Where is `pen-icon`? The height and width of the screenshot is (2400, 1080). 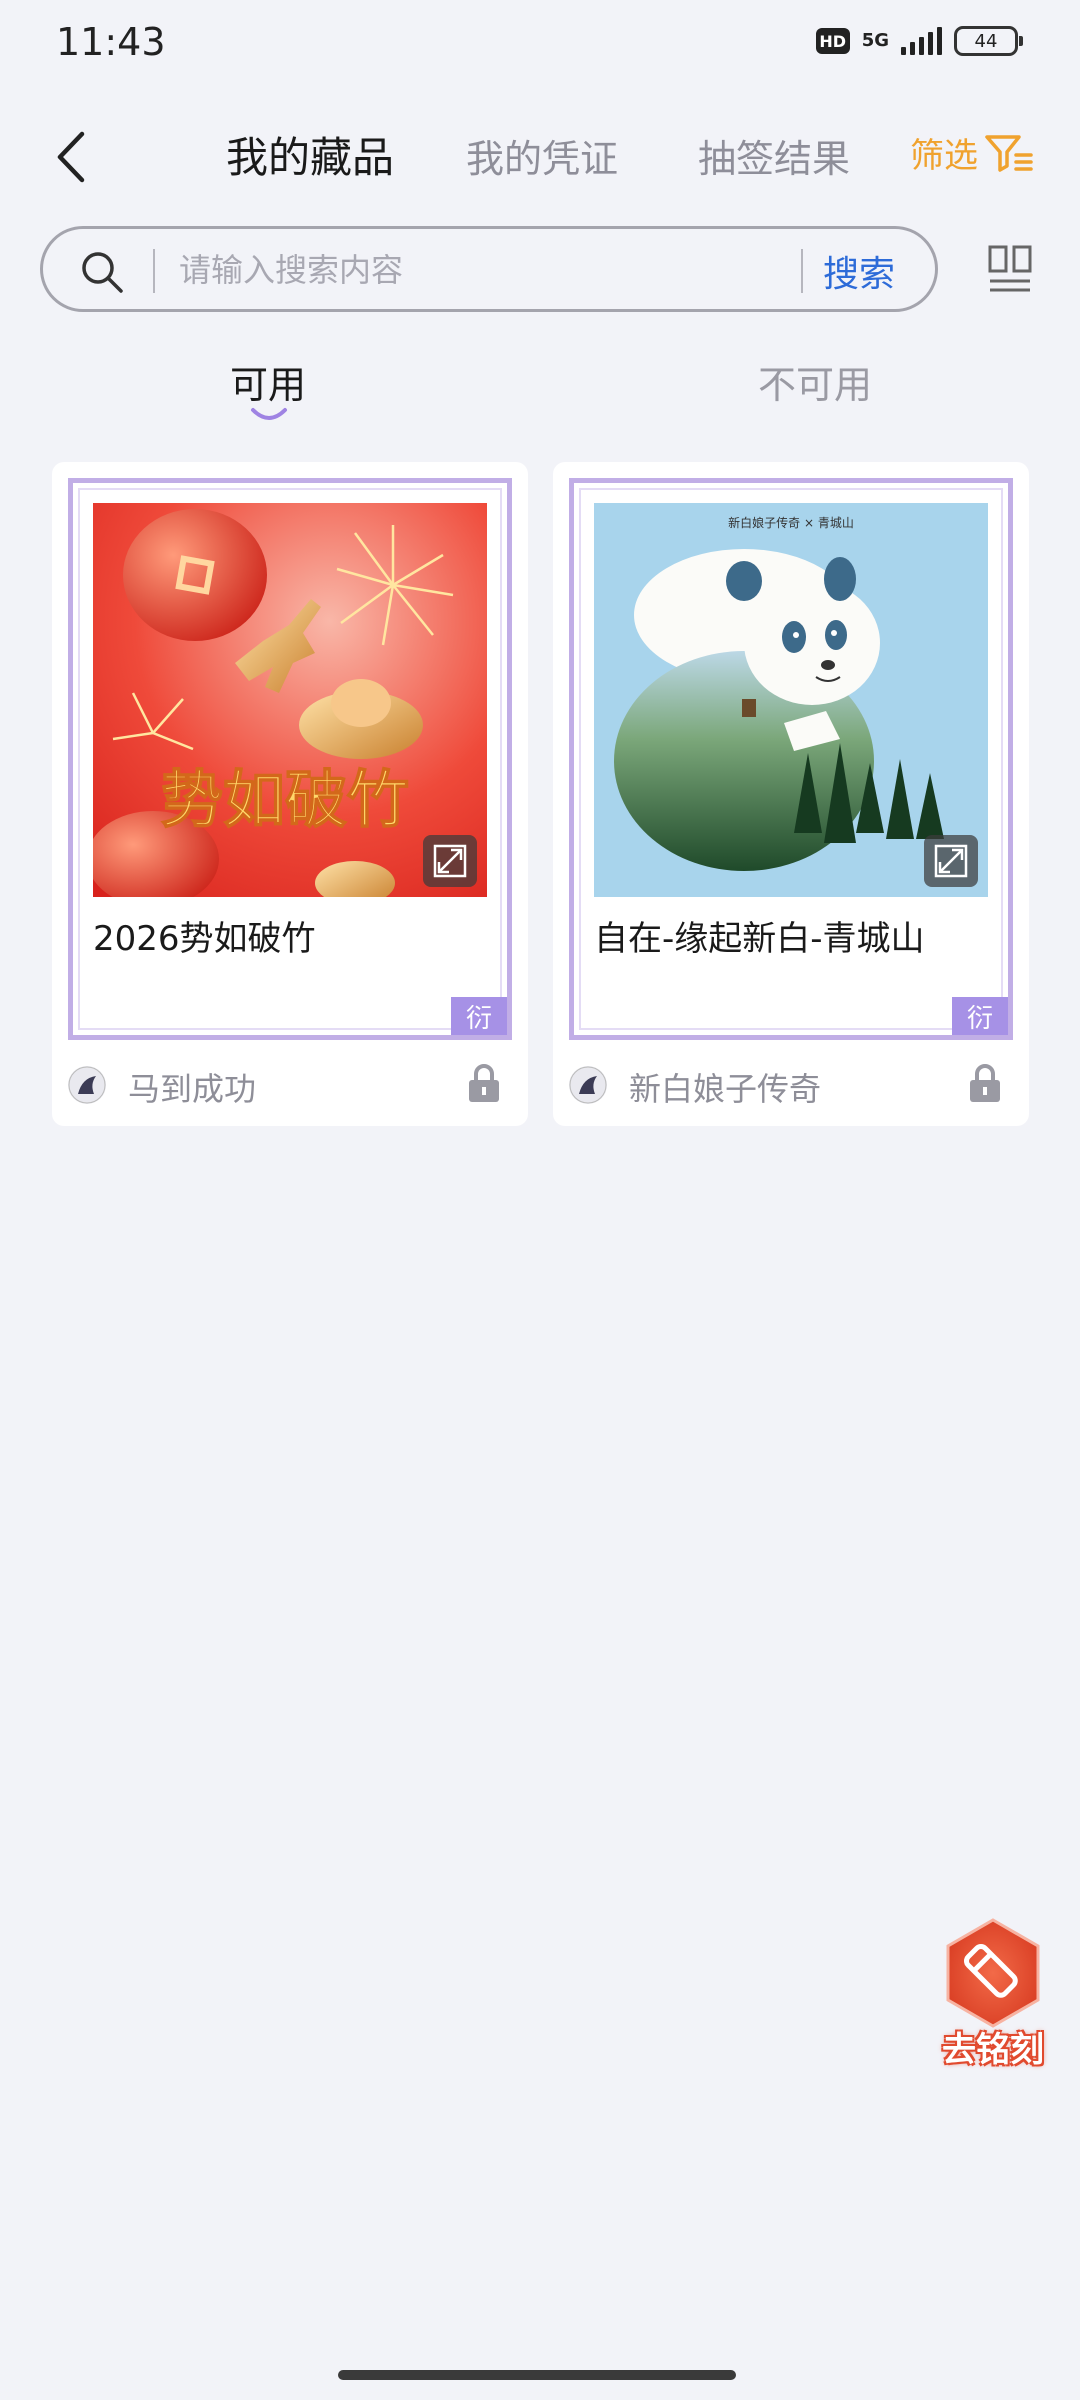
pen-icon is located at coordinates (993, 1973).